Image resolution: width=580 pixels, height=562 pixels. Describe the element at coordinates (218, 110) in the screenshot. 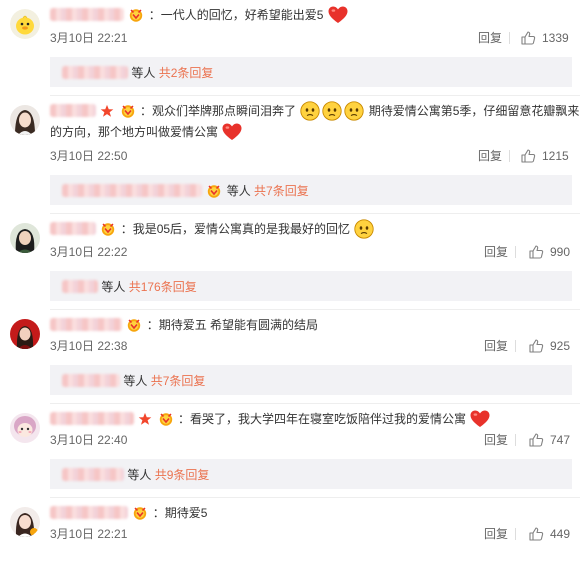

I see `comment-text: ：观众们举牌那点瞬间泪奔了` at that location.